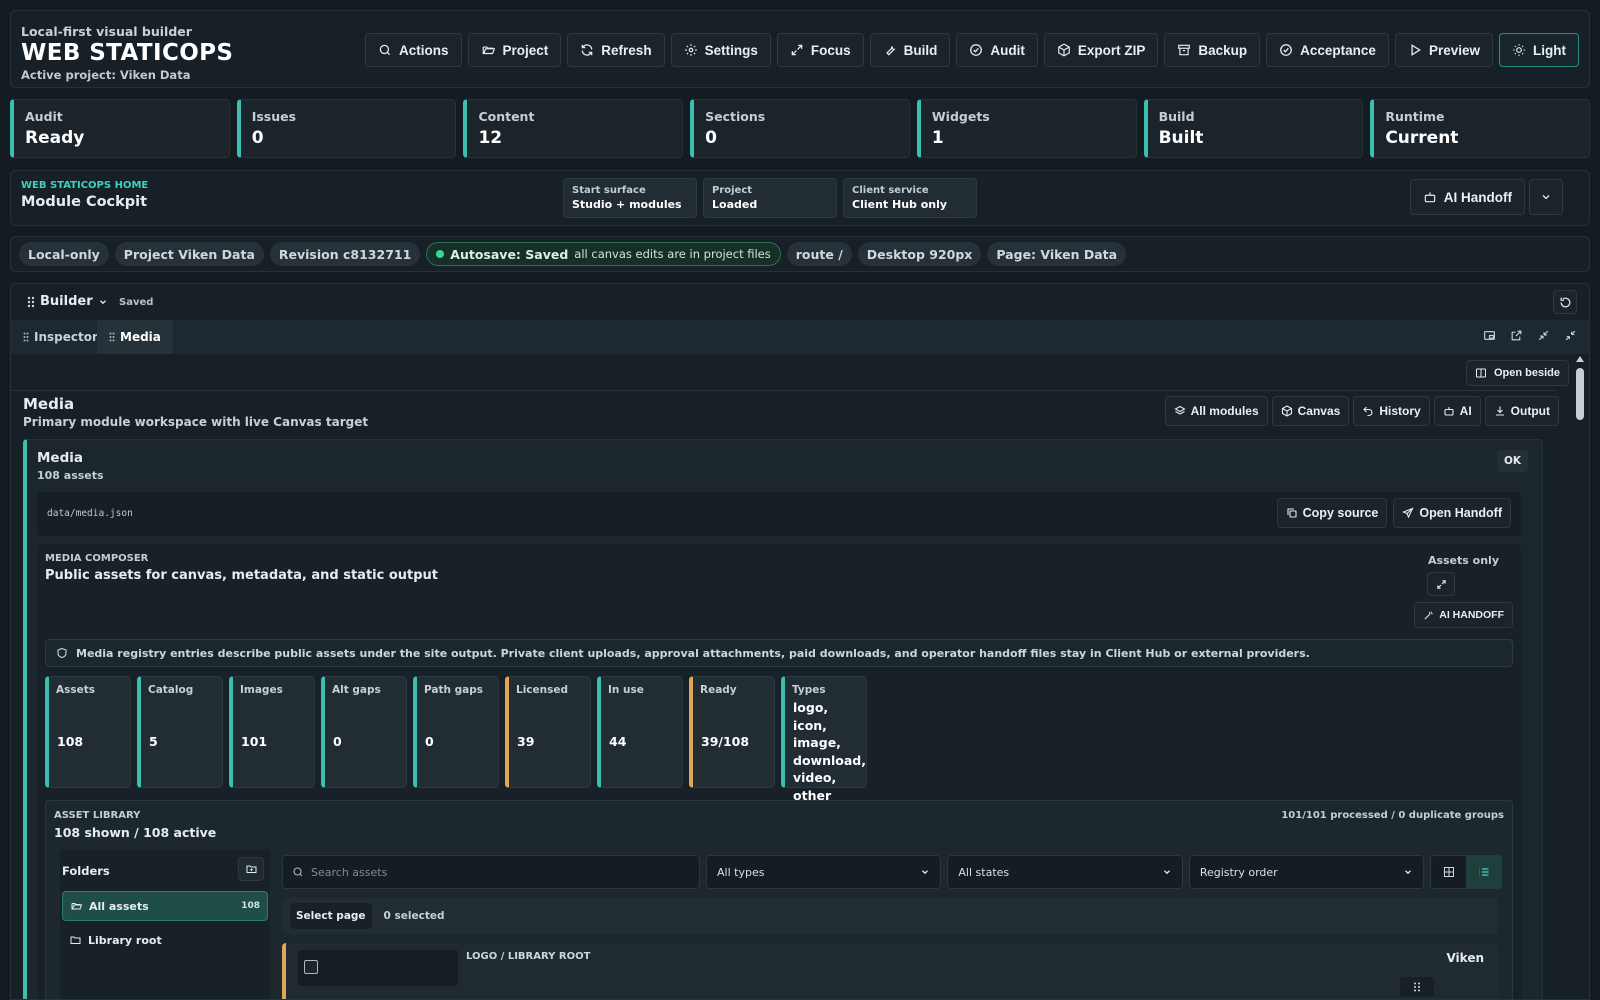 The height and width of the screenshot is (1000, 1600). I want to click on stat-label: Images, so click(261, 690).